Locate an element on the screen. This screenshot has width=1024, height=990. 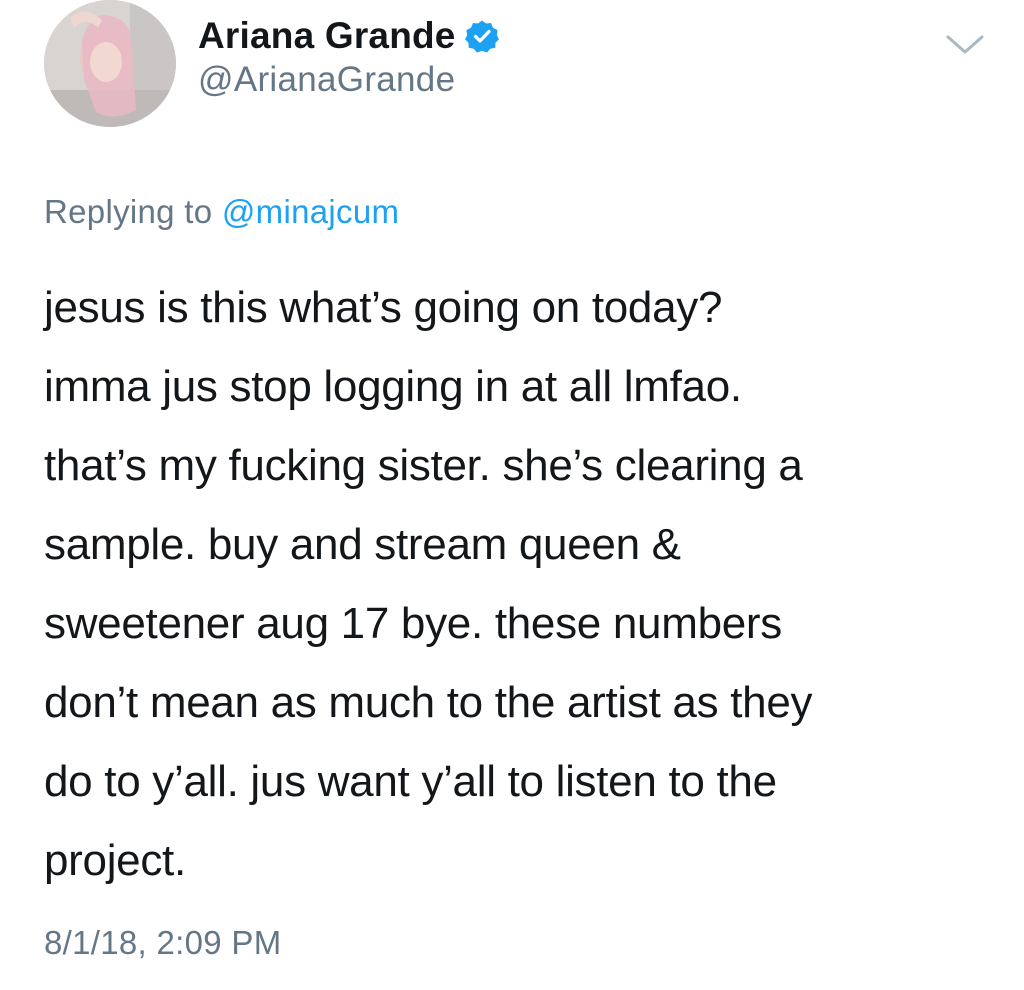
reply-mention-link: @minajcum is located at coordinates (310, 211).